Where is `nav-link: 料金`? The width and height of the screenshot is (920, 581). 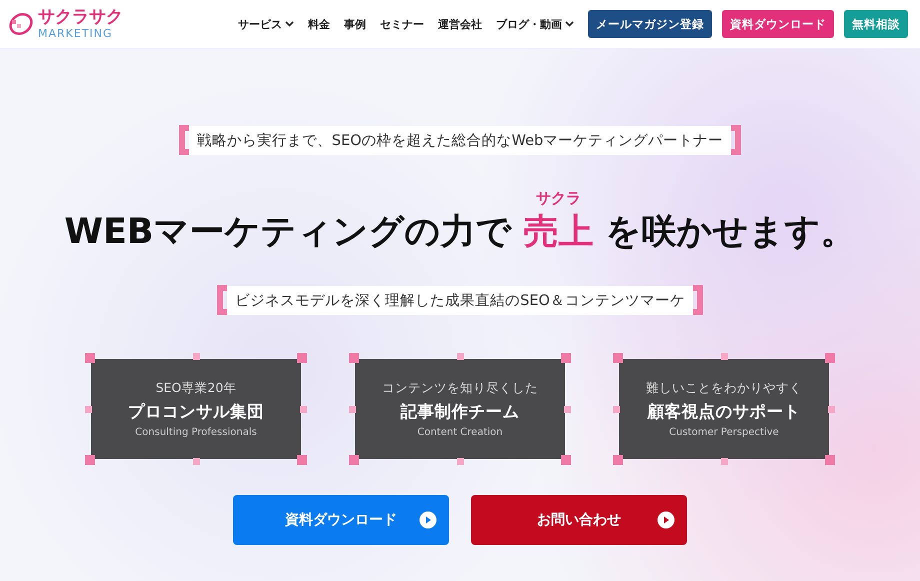 nav-link: 料金 is located at coordinates (319, 24).